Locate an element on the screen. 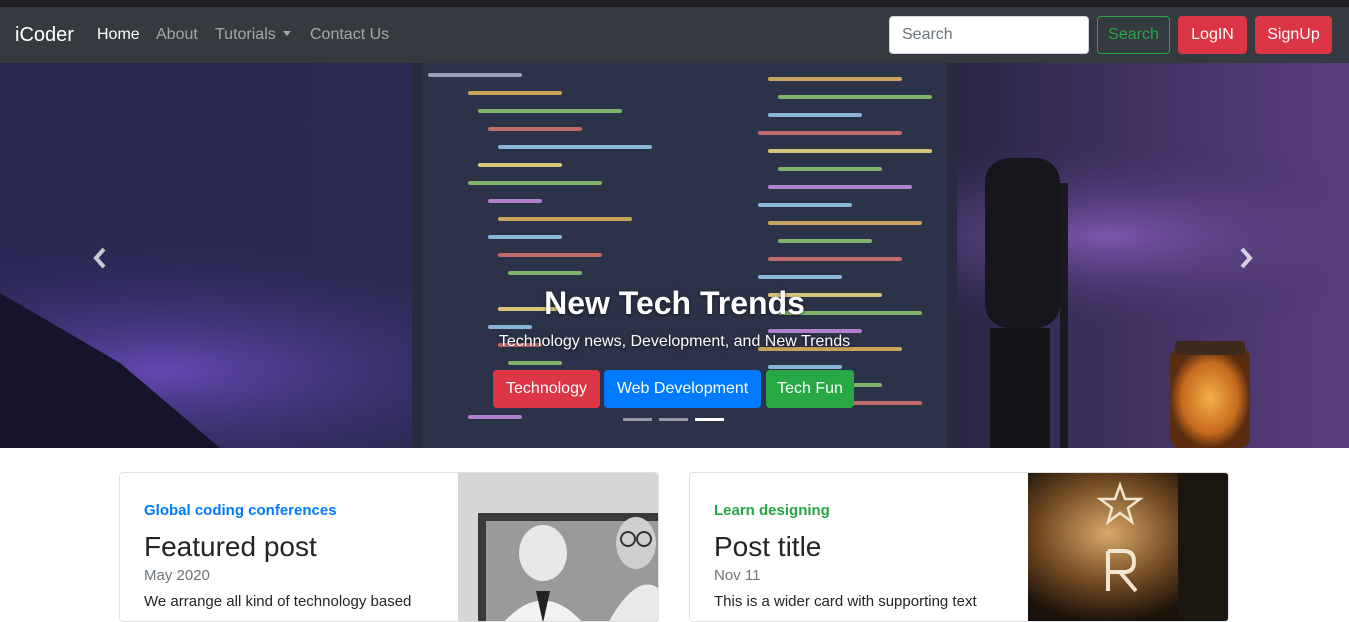 The height and width of the screenshot is (622, 1349). technology-button: Technology is located at coordinates (546, 389).